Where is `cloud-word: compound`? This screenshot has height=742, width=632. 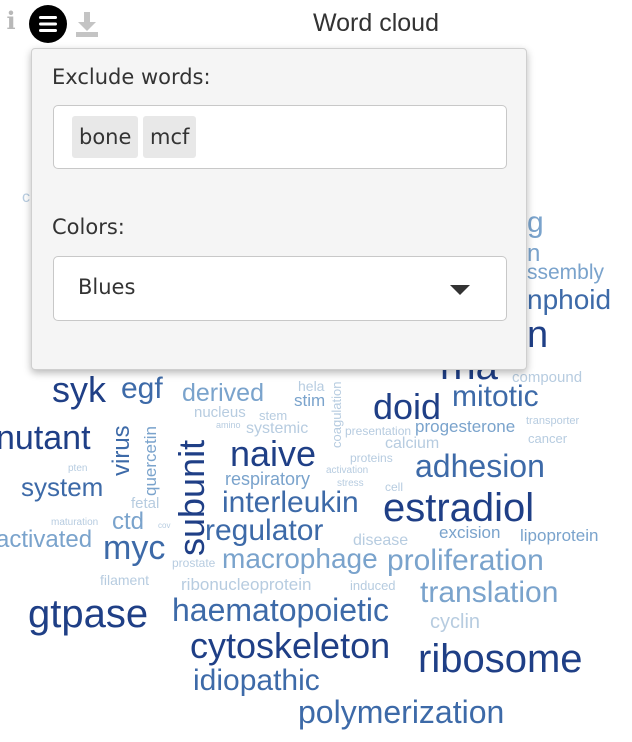
cloud-word: compound is located at coordinates (547, 377).